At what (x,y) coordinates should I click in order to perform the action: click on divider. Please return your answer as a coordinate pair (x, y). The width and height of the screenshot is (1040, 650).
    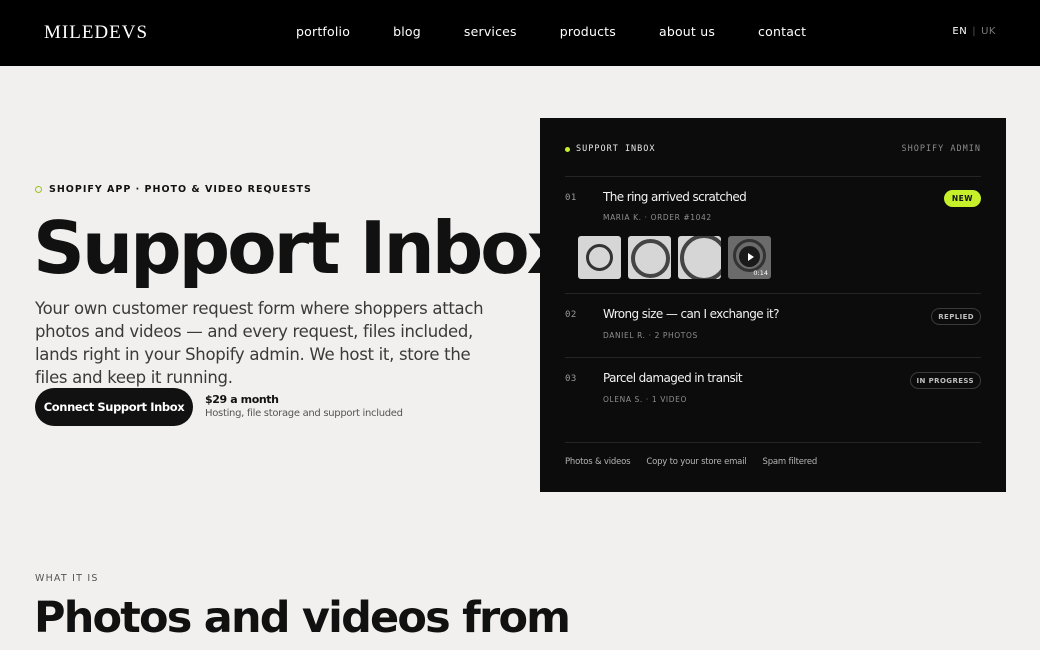
    Looking at the image, I should click on (773, 442).